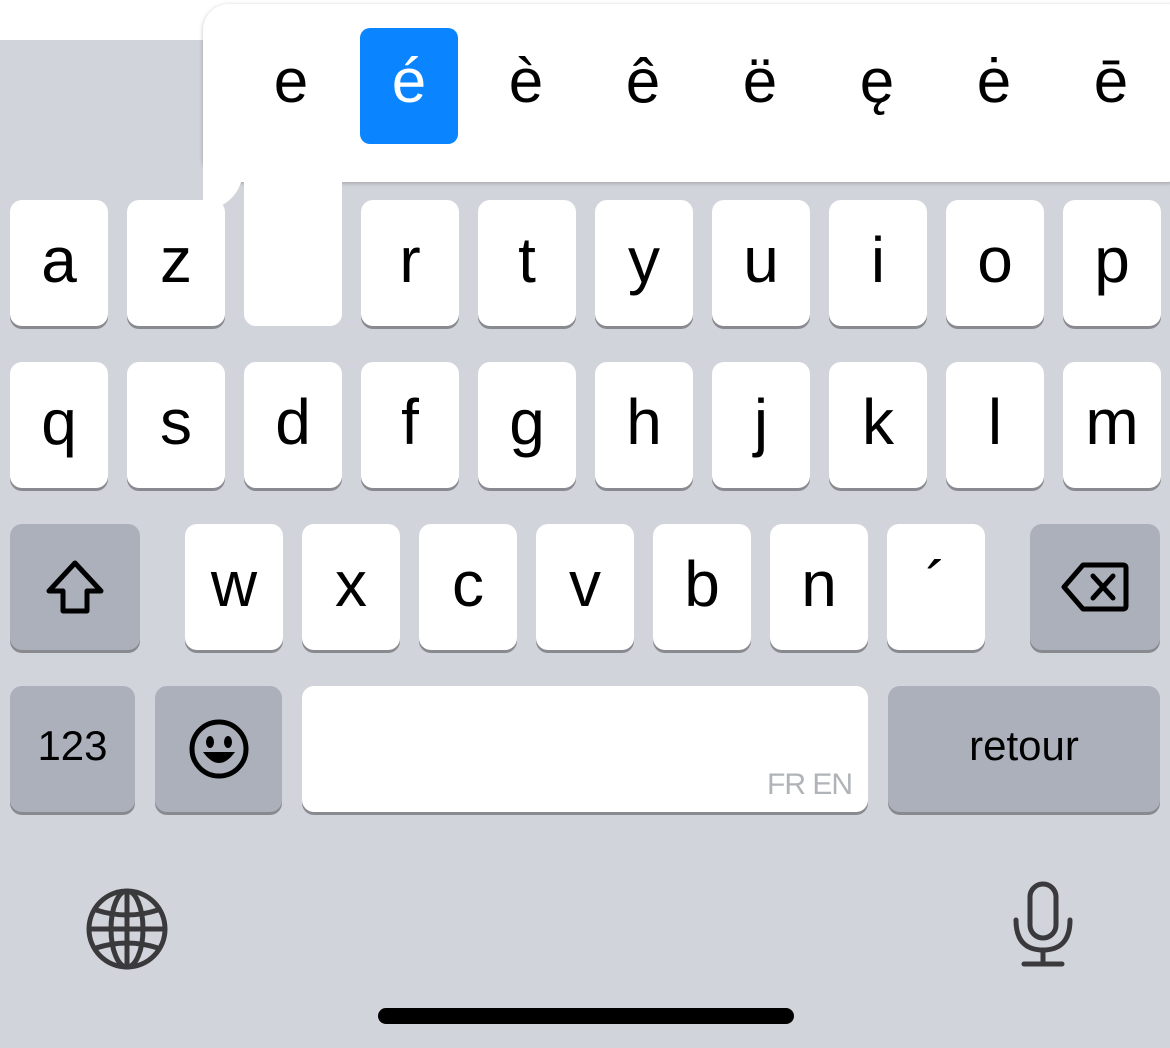 The image size is (1170, 1048). Describe the element at coordinates (643, 86) in the screenshot. I see `variant-e-circumflex: ê` at that location.